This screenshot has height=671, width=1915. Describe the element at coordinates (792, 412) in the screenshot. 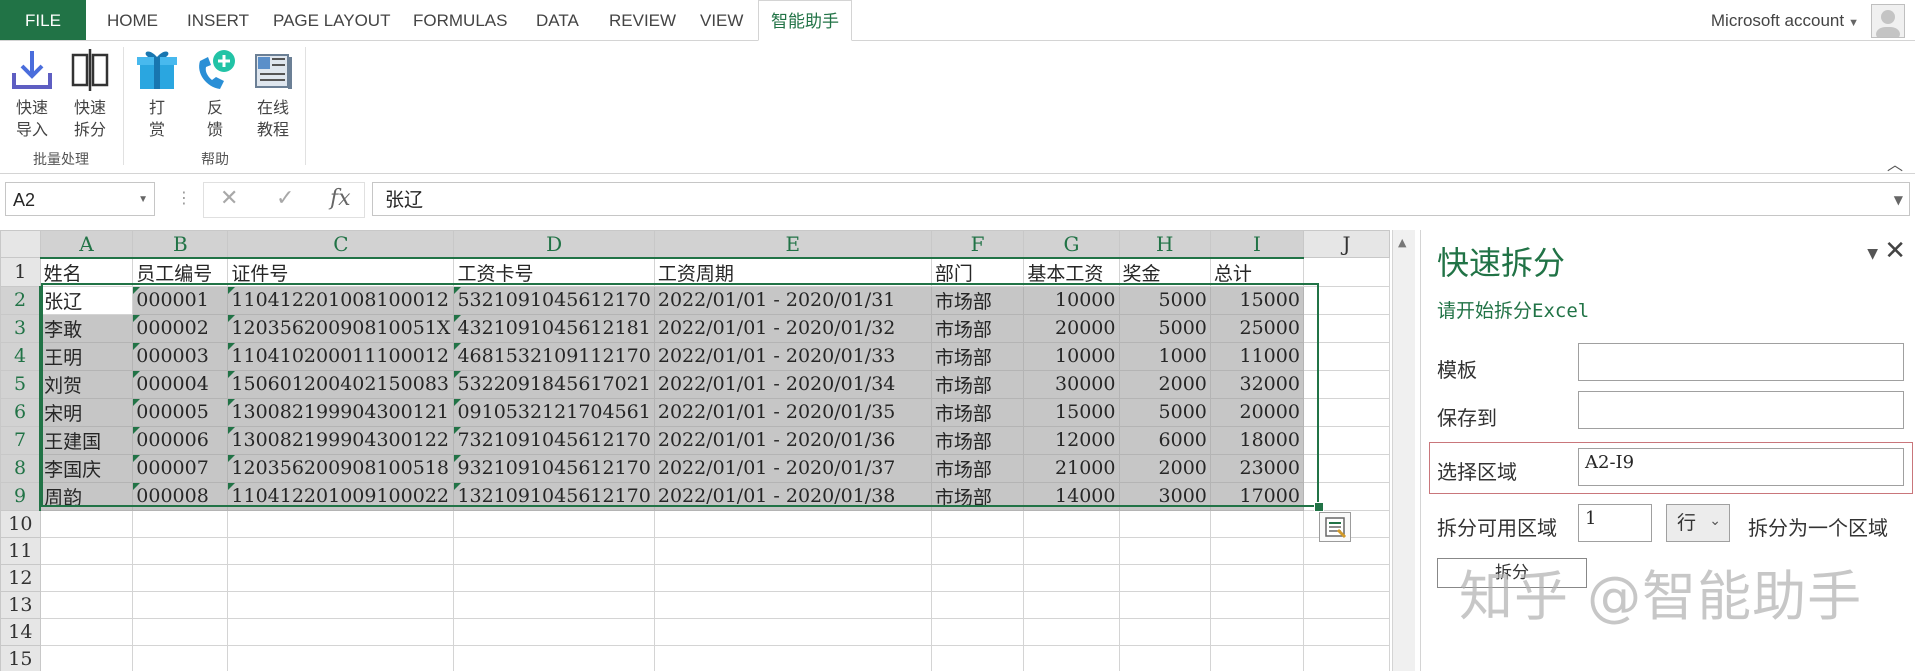

I see `cell: 2022/01/01 - 2020/01/35` at that location.